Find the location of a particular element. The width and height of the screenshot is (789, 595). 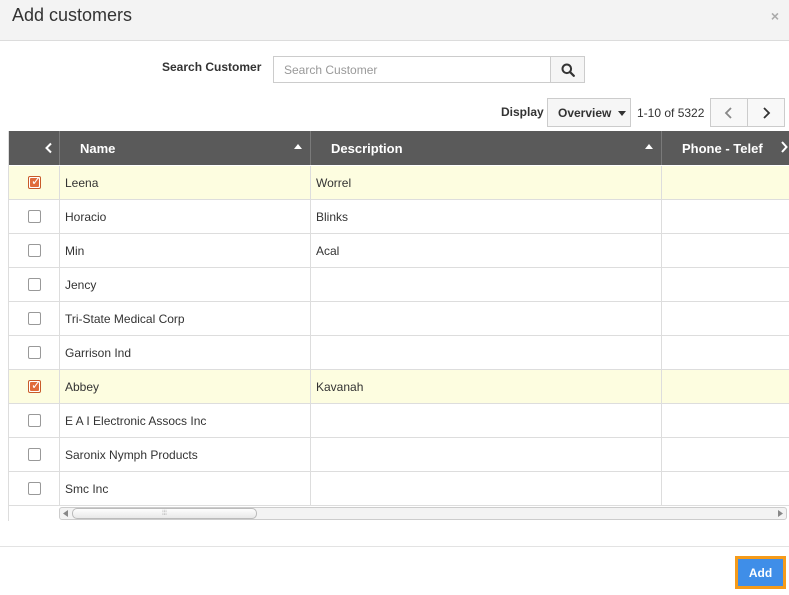

cell-name: Min is located at coordinates (185, 250).